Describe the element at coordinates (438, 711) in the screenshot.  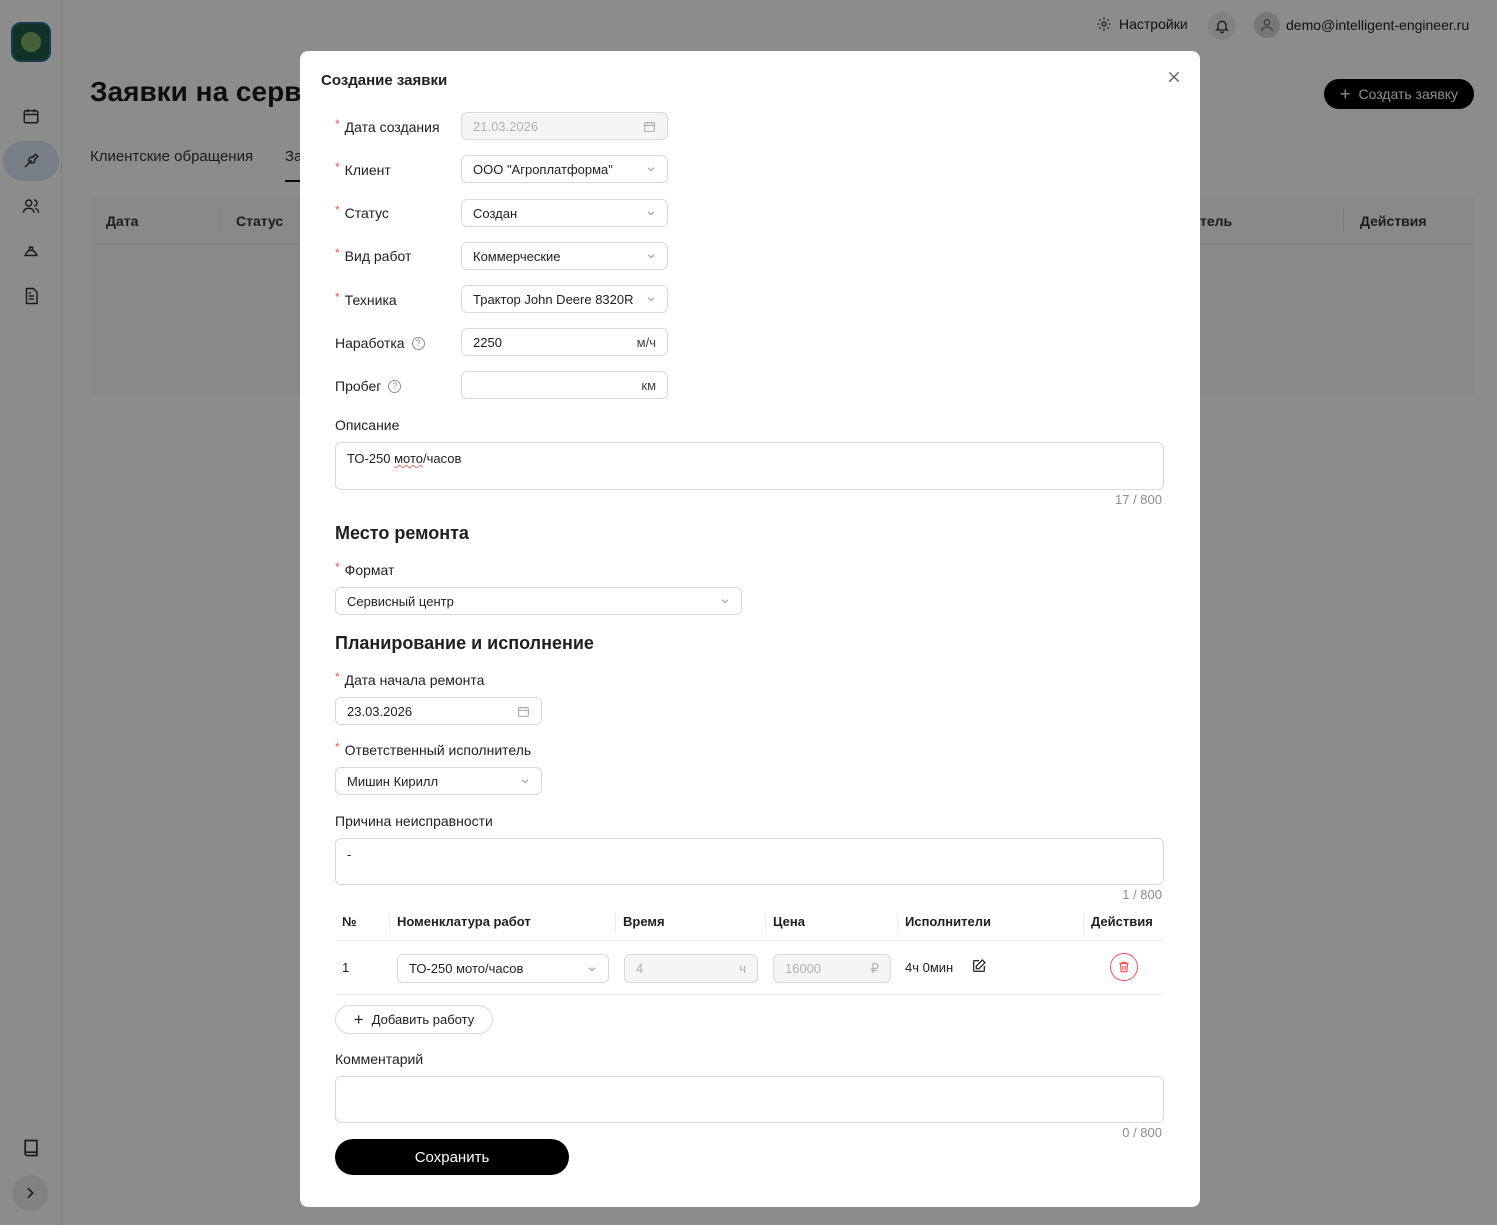
I see `start-date-picker: 23.03.2026` at that location.